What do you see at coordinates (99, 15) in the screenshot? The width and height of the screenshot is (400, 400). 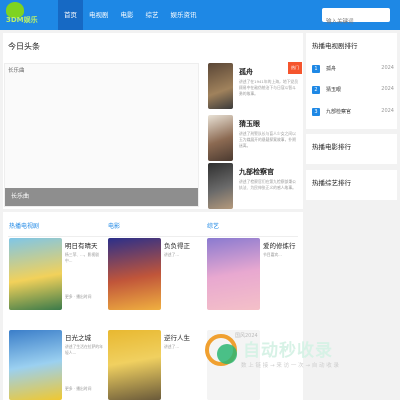 I see `nav-item-tv: 电视剧` at bounding box center [99, 15].